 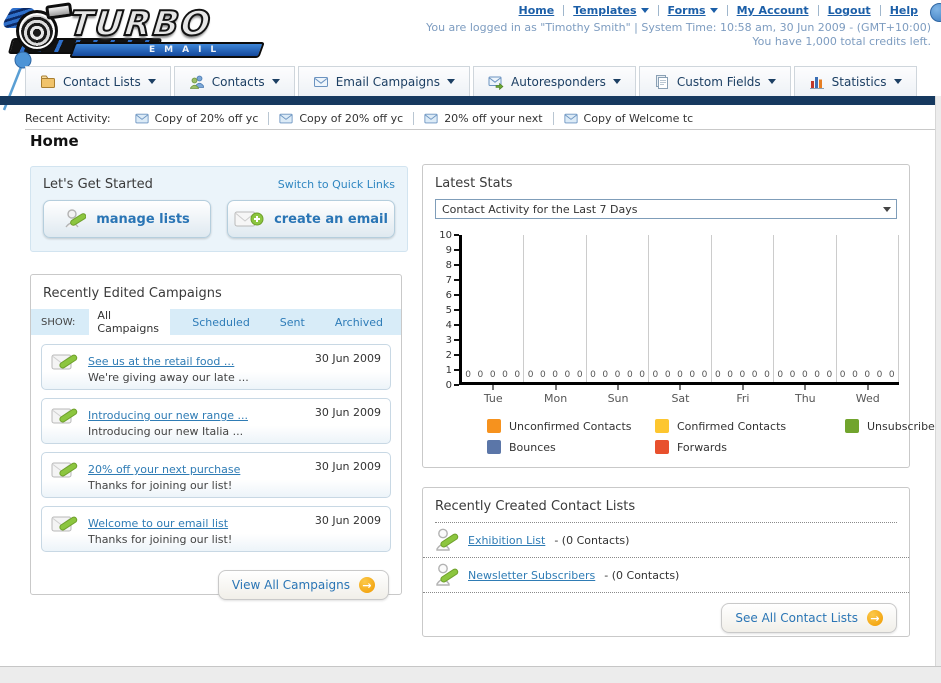 What do you see at coordinates (483, 118) in the screenshot?
I see `recent-activity-item: 20% off your next` at bounding box center [483, 118].